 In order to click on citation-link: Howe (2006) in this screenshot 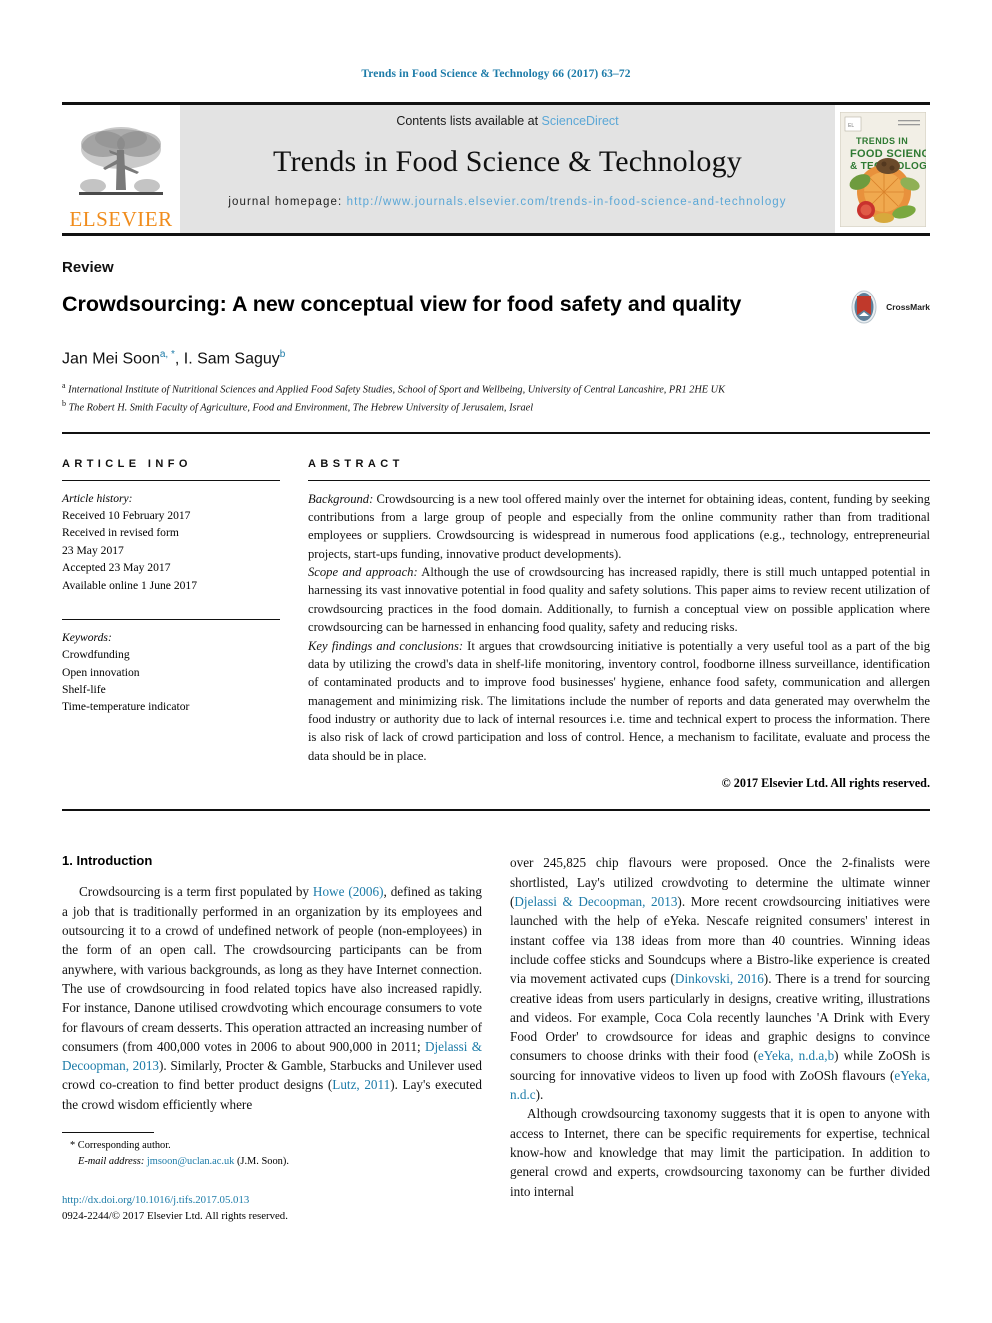, I will do `click(348, 891)`.